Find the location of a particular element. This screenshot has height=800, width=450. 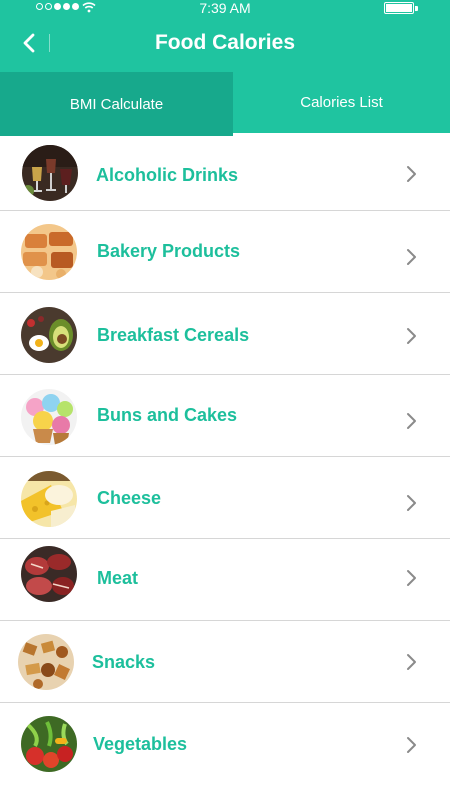

list-item-alcoholic-drinks: Alcoholic Drinks is located at coordinates (225, 173).